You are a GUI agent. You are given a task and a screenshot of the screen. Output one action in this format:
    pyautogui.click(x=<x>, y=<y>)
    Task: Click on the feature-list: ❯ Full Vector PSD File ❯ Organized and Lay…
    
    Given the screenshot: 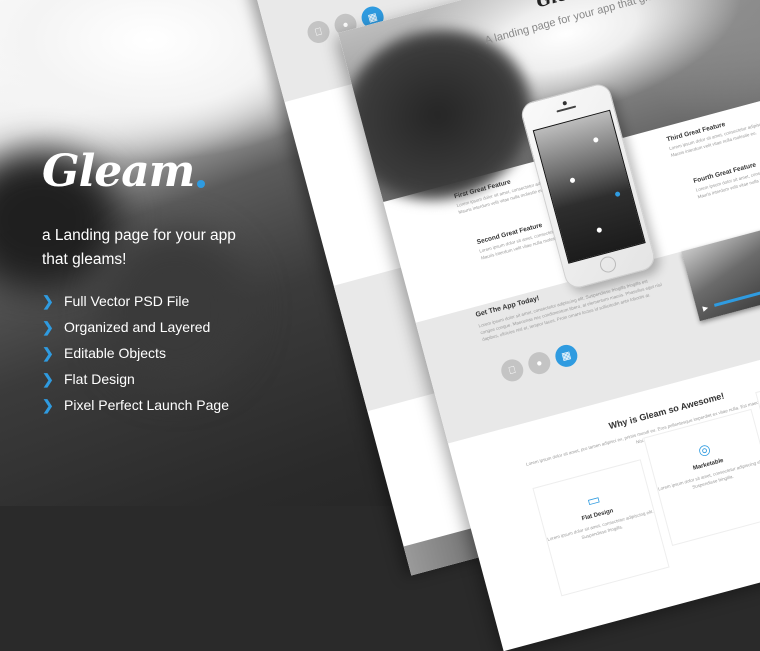 What is the action you would take?
    pyautogui.click(x=142, y=353)
    